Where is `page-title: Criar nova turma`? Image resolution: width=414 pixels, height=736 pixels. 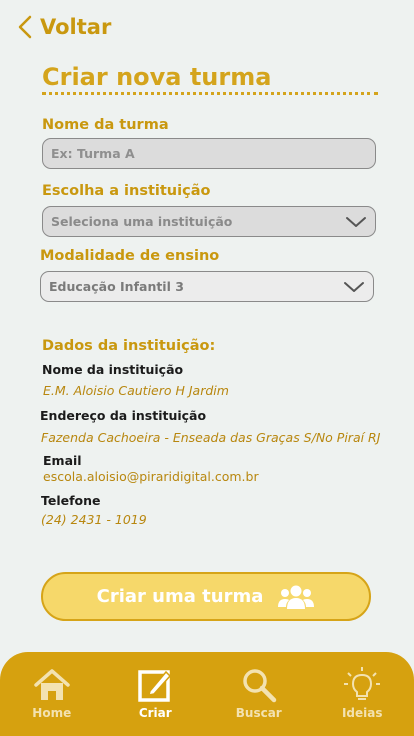 page-title: Criar nova turma is located at coordinates (157, 77).